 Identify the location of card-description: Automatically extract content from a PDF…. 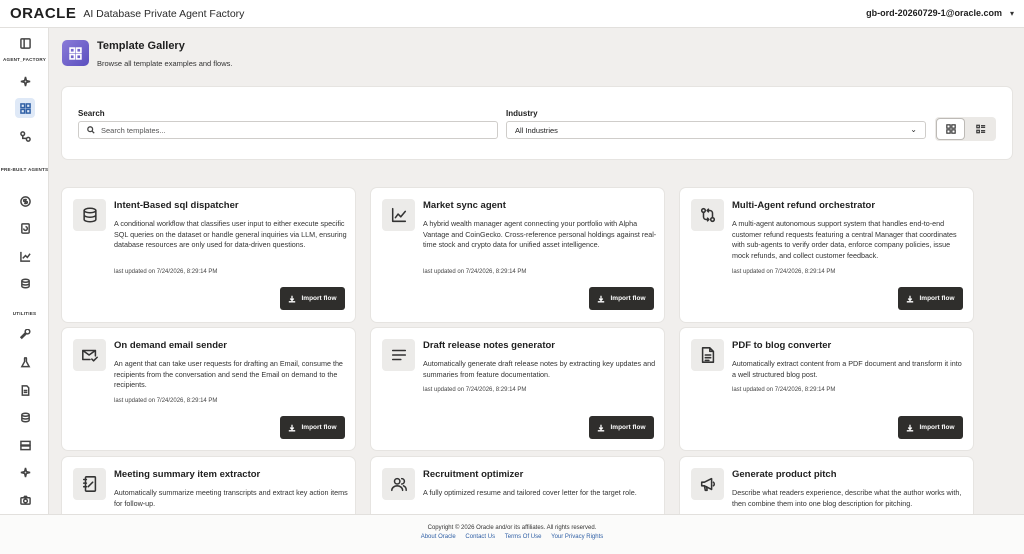
(847, 369).